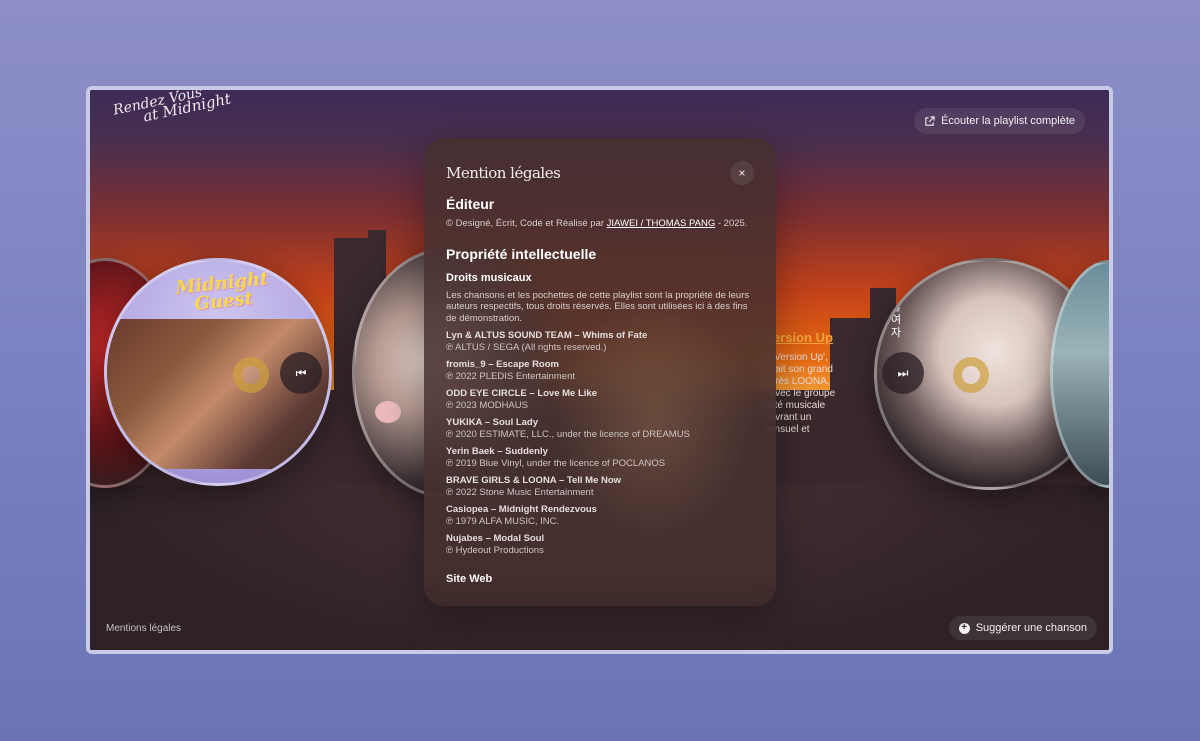  What do you see at coordinates (1008, 121) in the screenshot?
I see `listen-button-label: Écouter la playlist complète` at bounding box center [1008, 121].